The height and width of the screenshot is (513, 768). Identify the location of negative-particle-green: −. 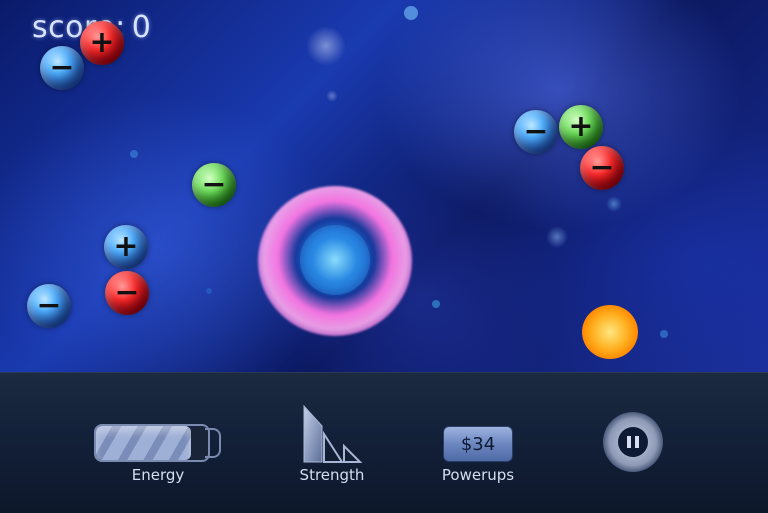
(214, 185).